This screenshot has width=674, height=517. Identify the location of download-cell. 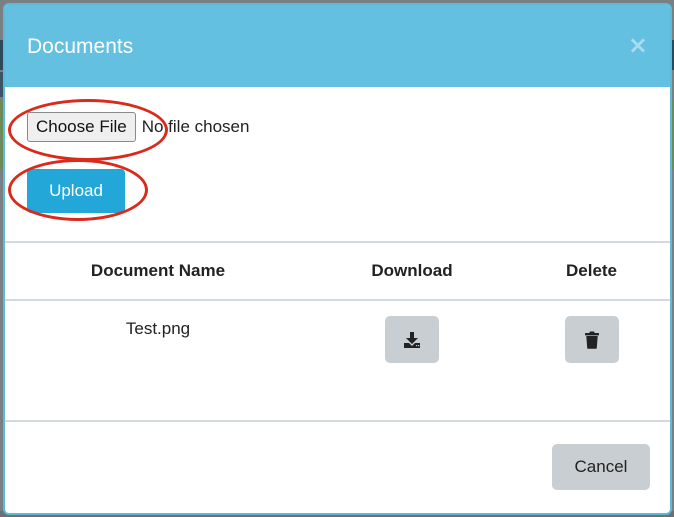
(412, 360).